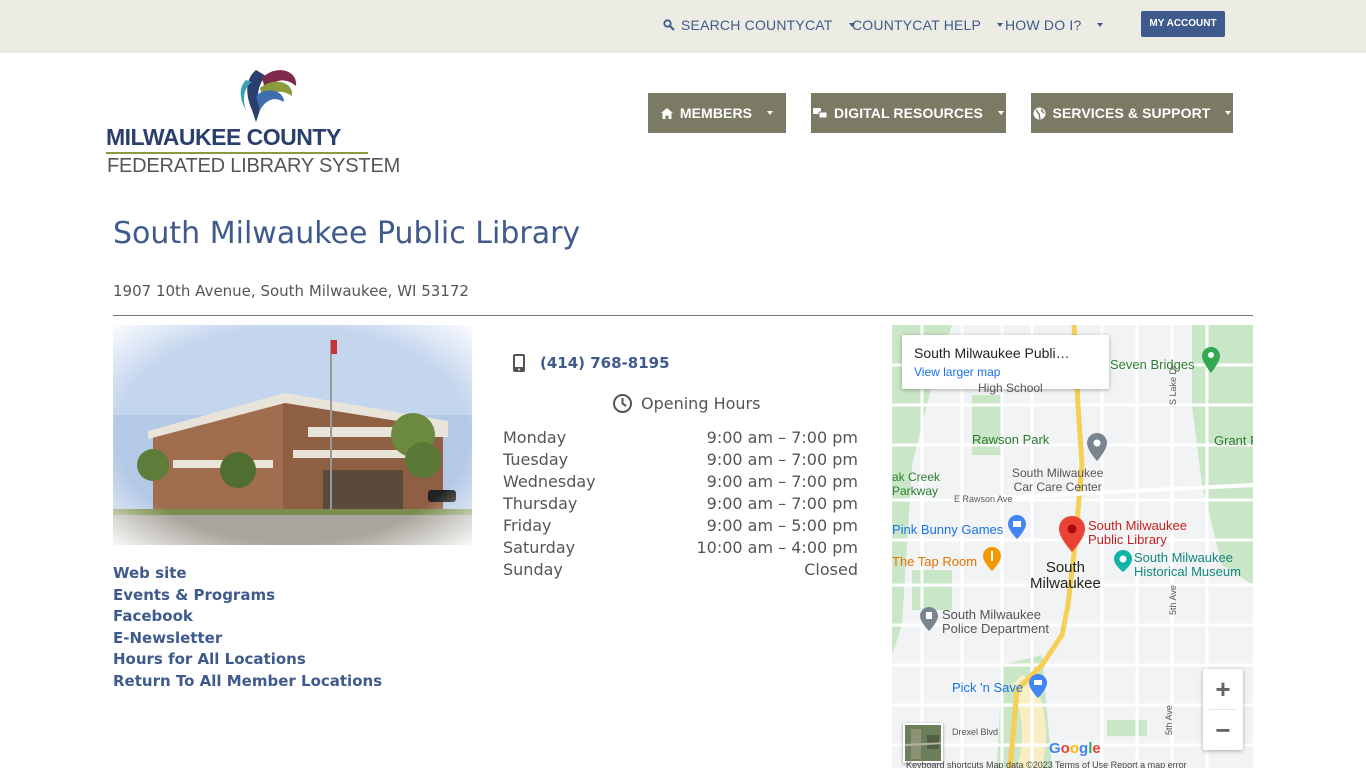 The width and height of the screenshot is (1366, 768). Describe the element at coordinates (1173, 384) in the screenshot. I see `map-label-lake-dr: S Lake Dr` at that location.